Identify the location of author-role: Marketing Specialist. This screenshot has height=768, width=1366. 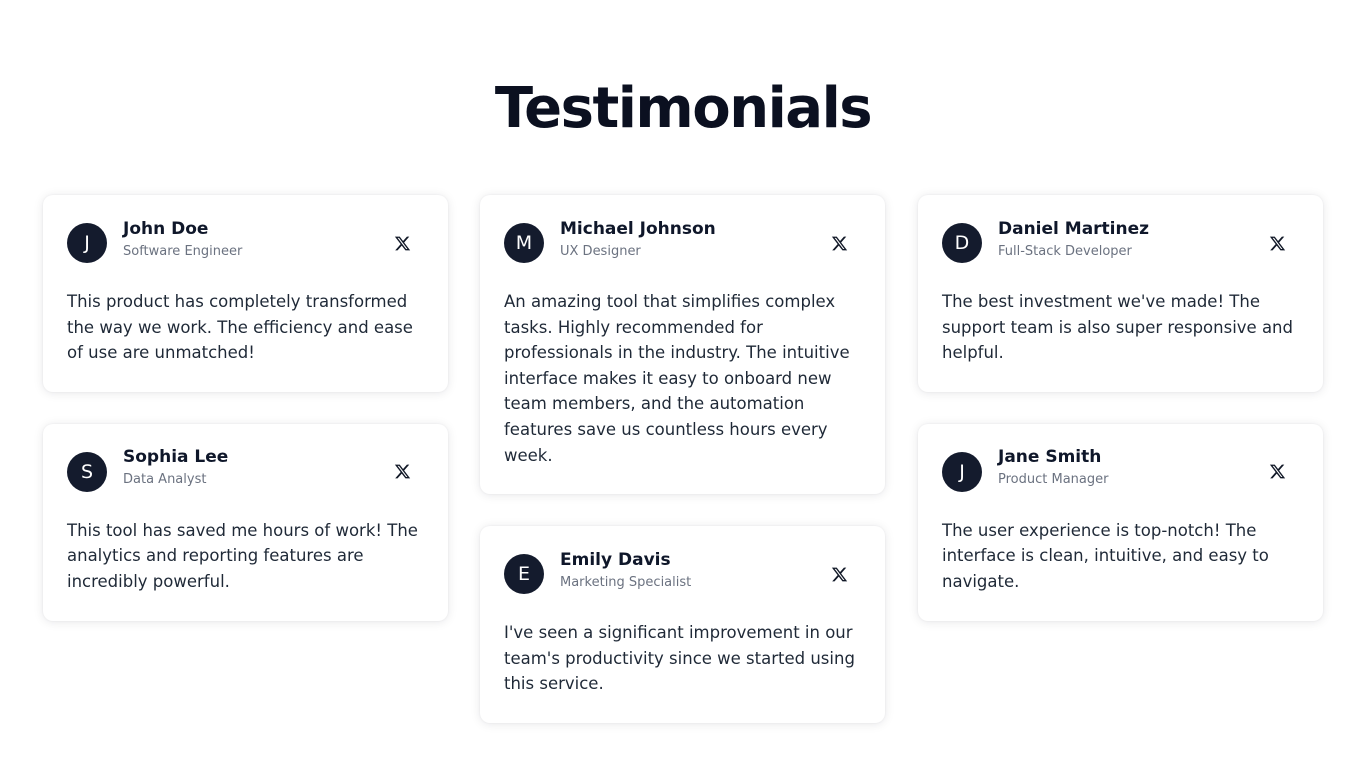
(626, 582).